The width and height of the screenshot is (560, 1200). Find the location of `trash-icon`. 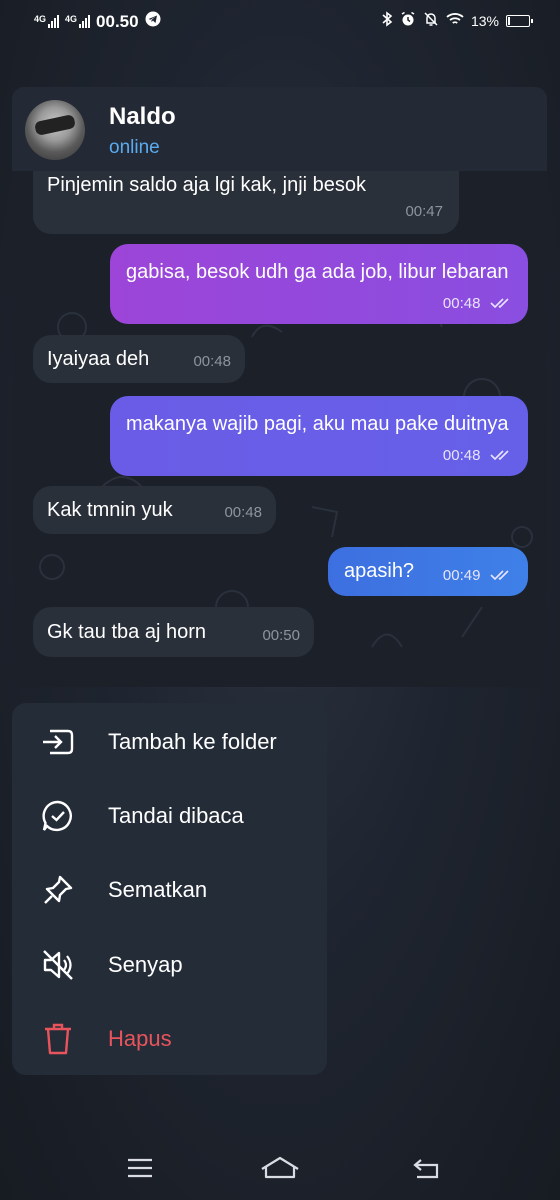

trash-icon is located at coordinates (58, 1039).